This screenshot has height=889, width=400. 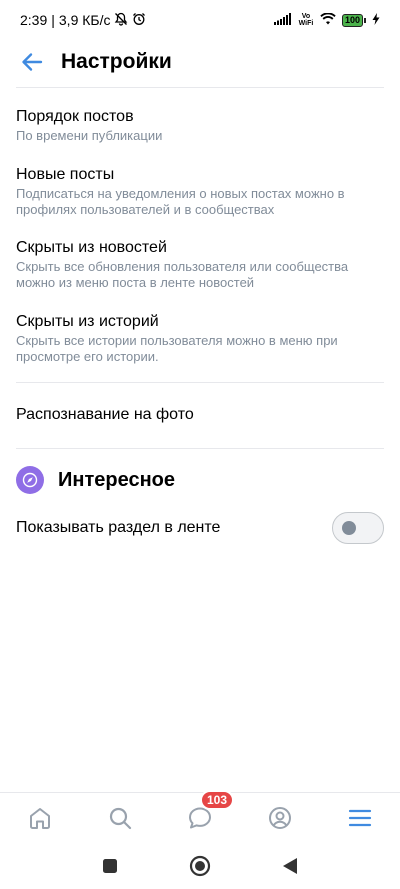 I want to click on section-title: Интересное, so click(x=116, y=479).